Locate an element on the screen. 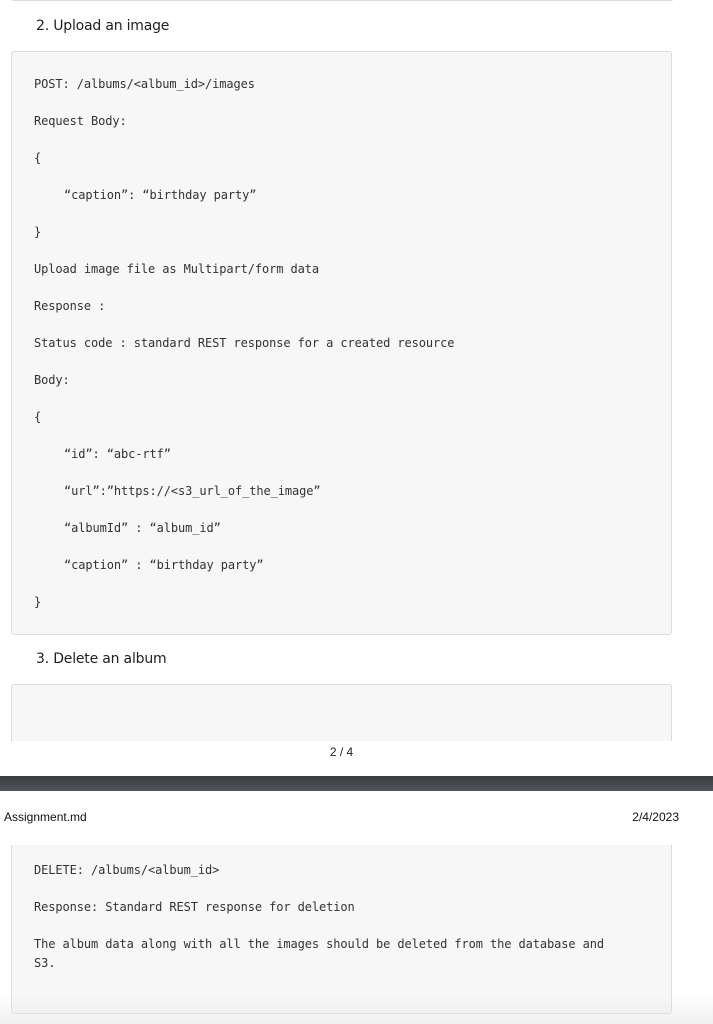 The image size is (713, 1024). code-line: “url”:”https://<s3_url_of_the_image” is located at coordinates (192, 491).